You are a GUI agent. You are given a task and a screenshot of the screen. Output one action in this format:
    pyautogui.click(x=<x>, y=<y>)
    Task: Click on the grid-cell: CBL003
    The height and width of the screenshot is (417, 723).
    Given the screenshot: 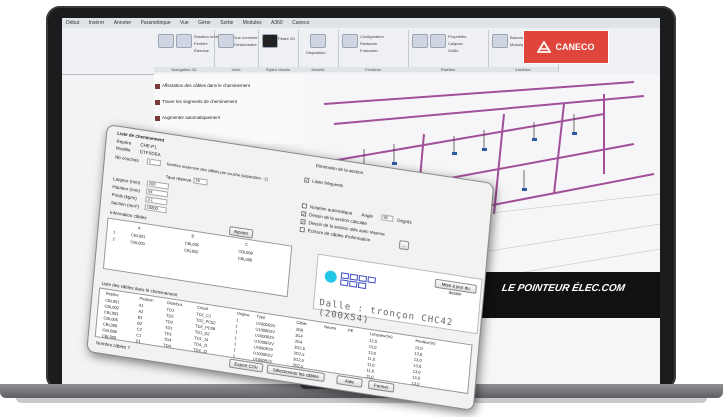 What is the action you would take?
    pyautogui.click(x=137, y=242)
    